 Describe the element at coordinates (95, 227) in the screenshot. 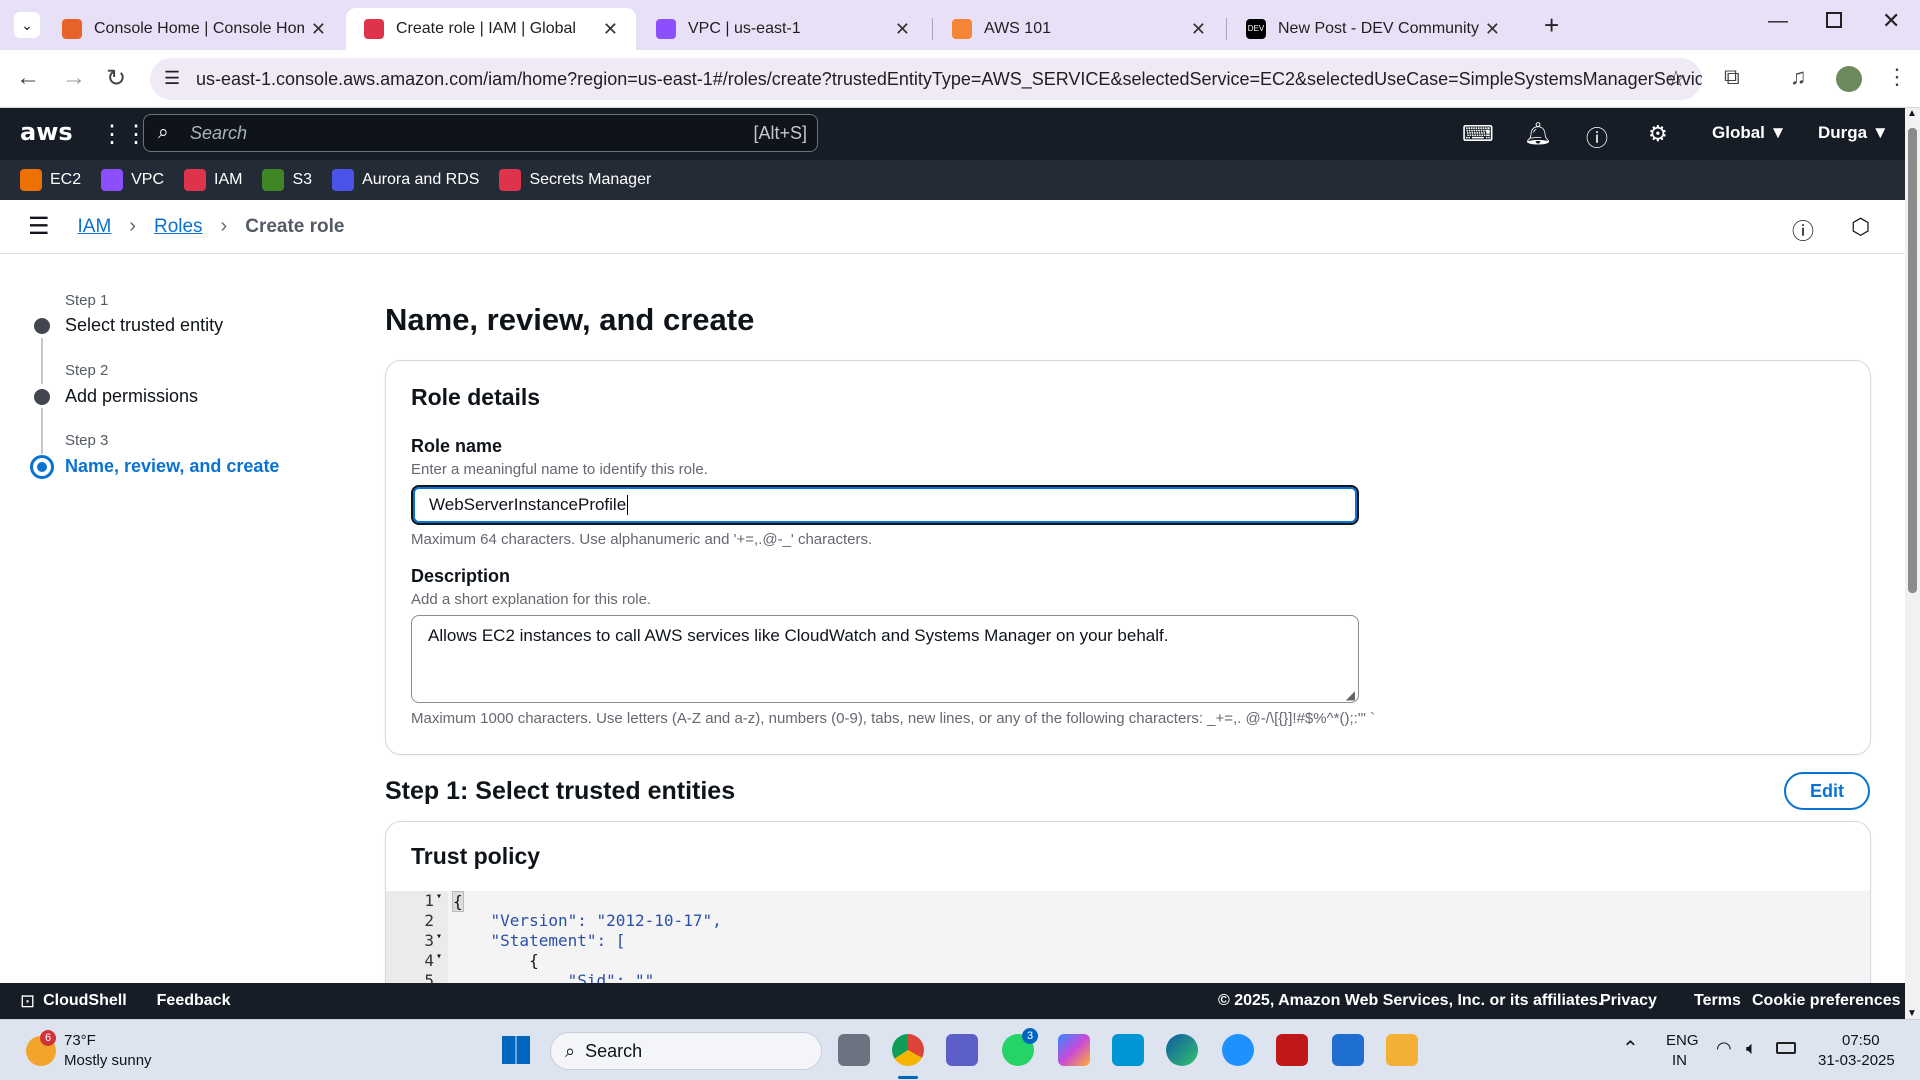

I see `breadcrumb-iam: IAM` at that location.